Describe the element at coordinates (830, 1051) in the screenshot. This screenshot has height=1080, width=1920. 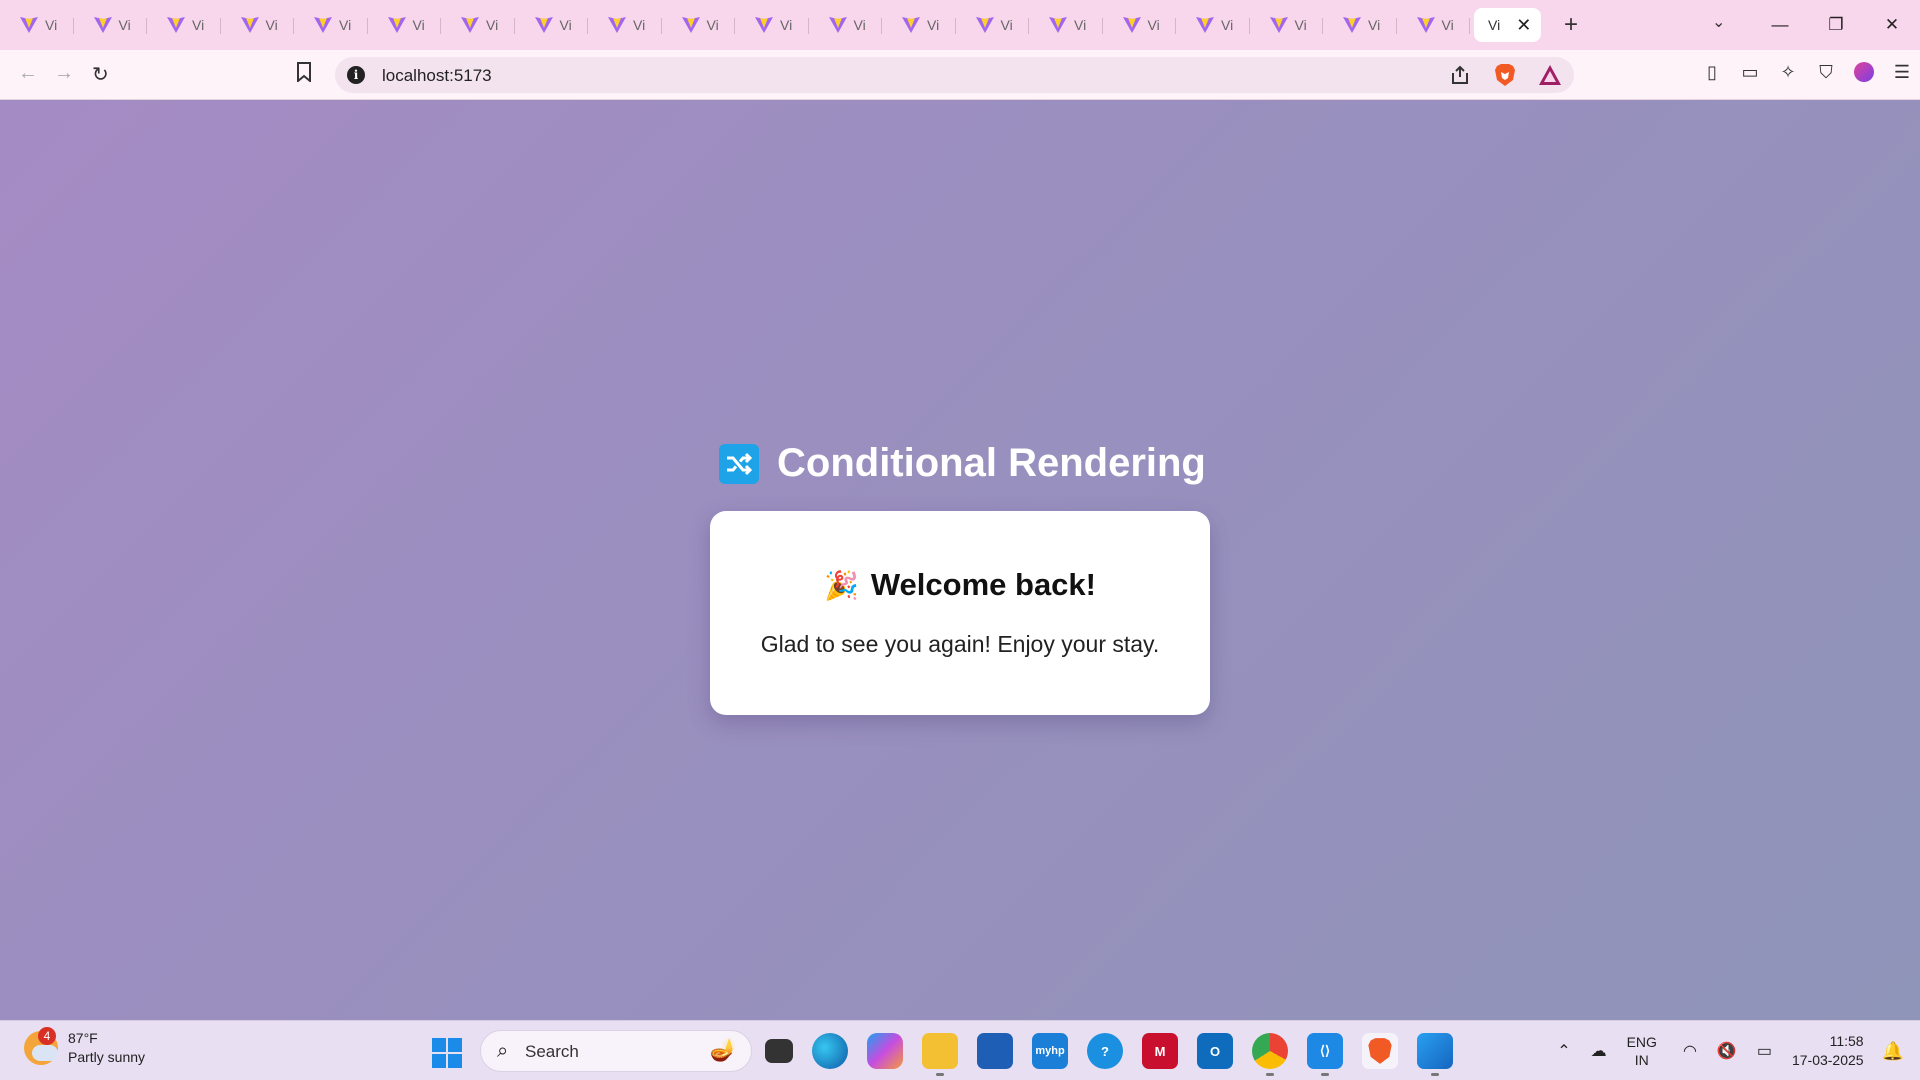
I see `edge-icon` at that location.